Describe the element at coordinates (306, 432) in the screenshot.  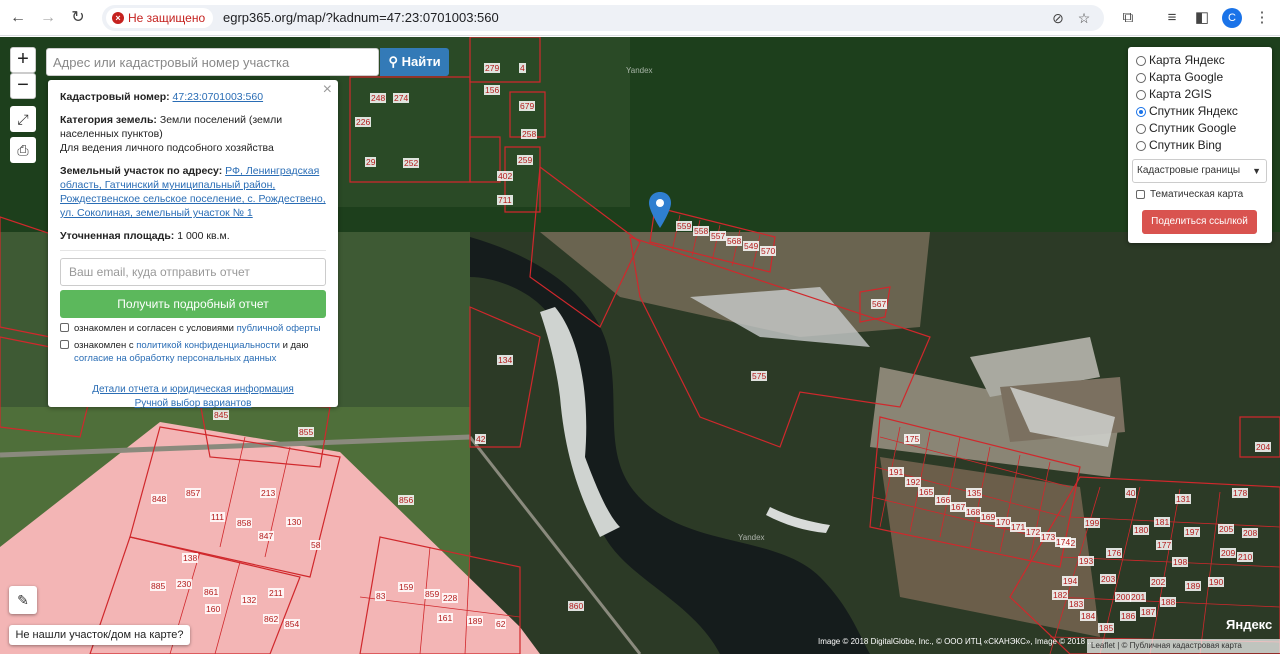
I see `parcel-number-label: 855` at that location.